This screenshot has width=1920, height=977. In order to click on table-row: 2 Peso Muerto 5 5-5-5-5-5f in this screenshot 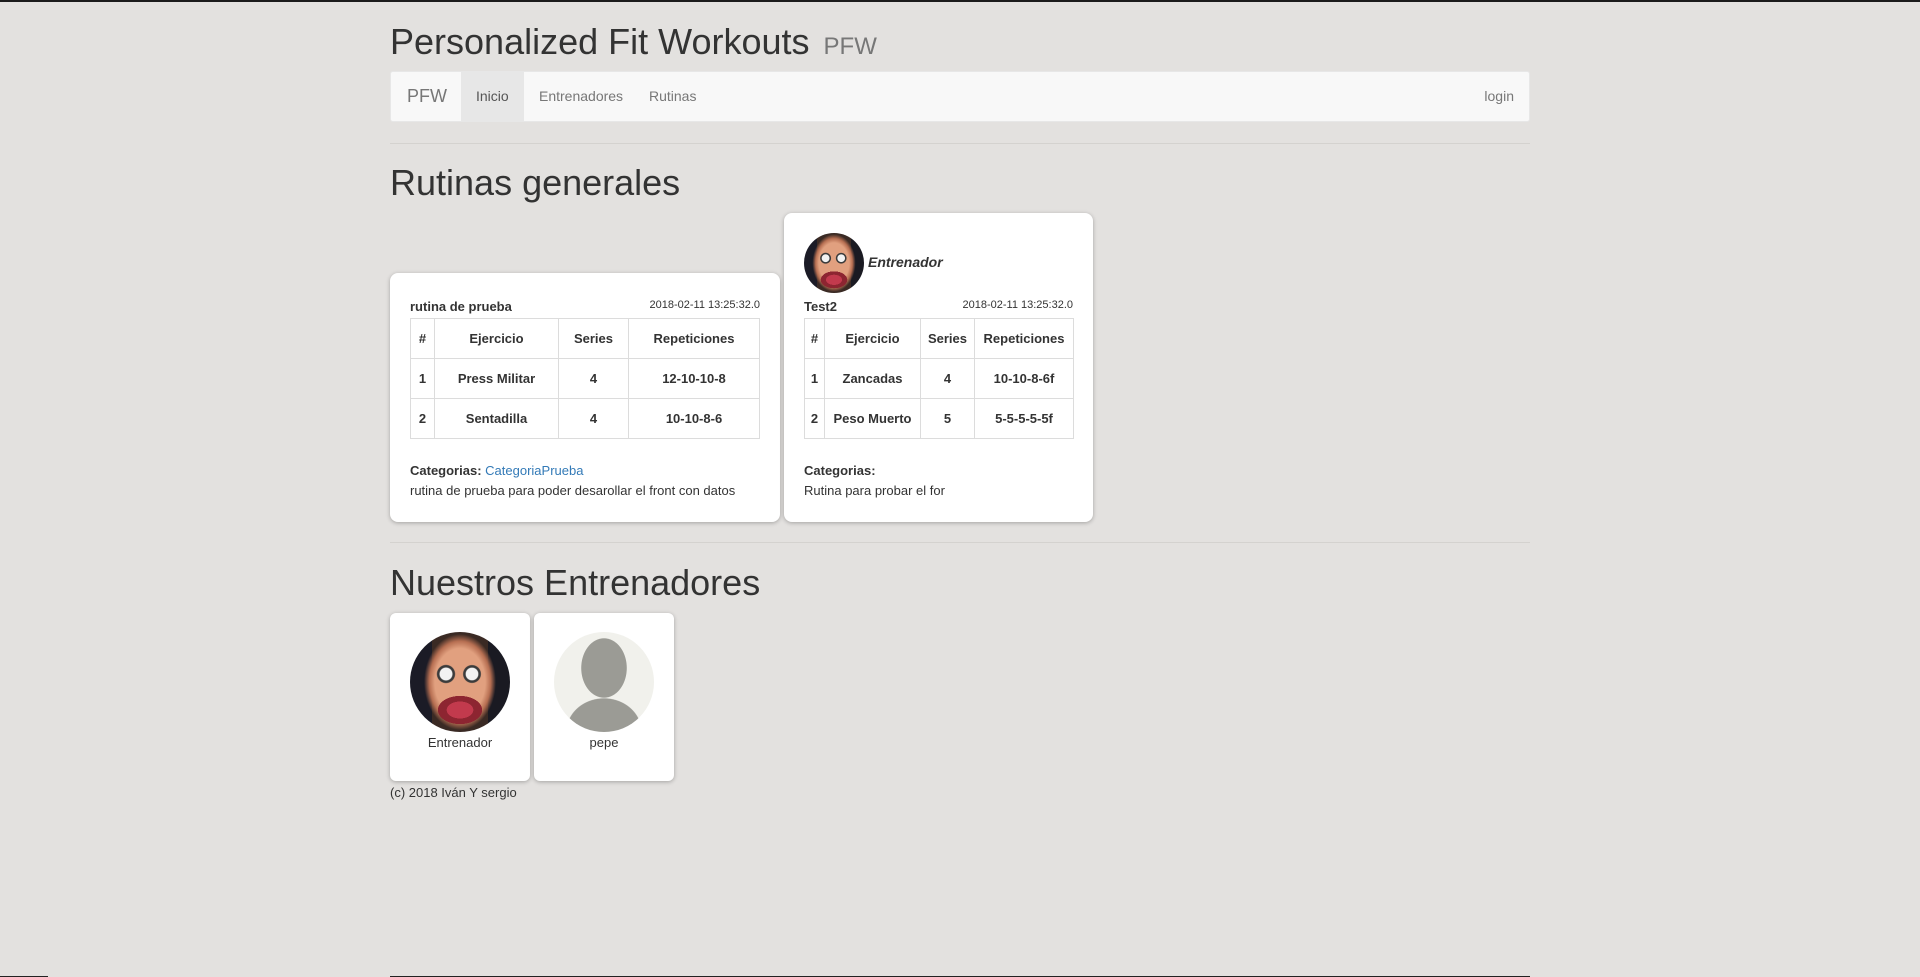, I will do `click(939, 418)`.